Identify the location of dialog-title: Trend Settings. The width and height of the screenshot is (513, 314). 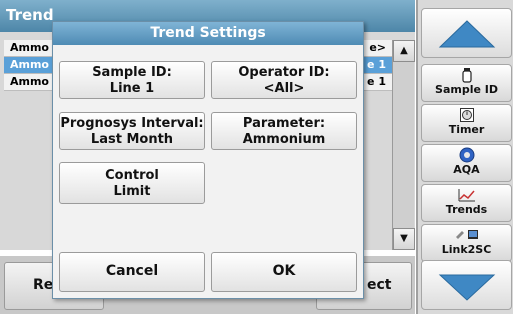
(208, 33).